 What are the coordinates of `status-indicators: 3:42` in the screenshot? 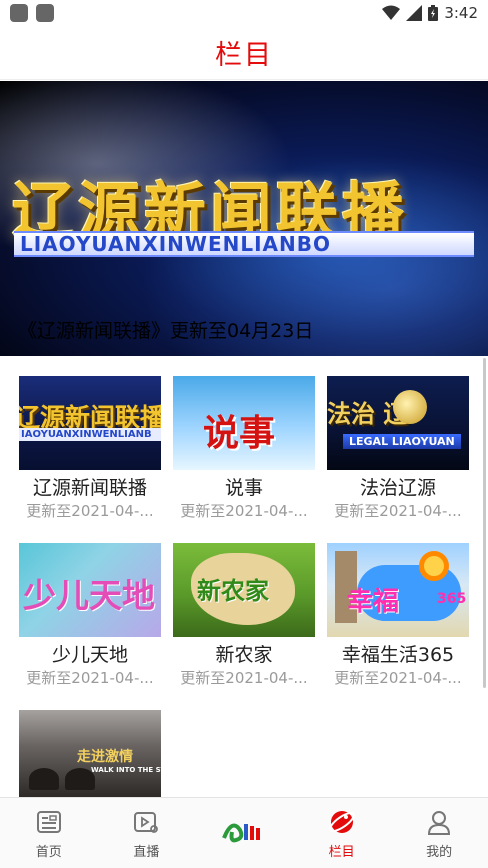 It's located at (430, 13).